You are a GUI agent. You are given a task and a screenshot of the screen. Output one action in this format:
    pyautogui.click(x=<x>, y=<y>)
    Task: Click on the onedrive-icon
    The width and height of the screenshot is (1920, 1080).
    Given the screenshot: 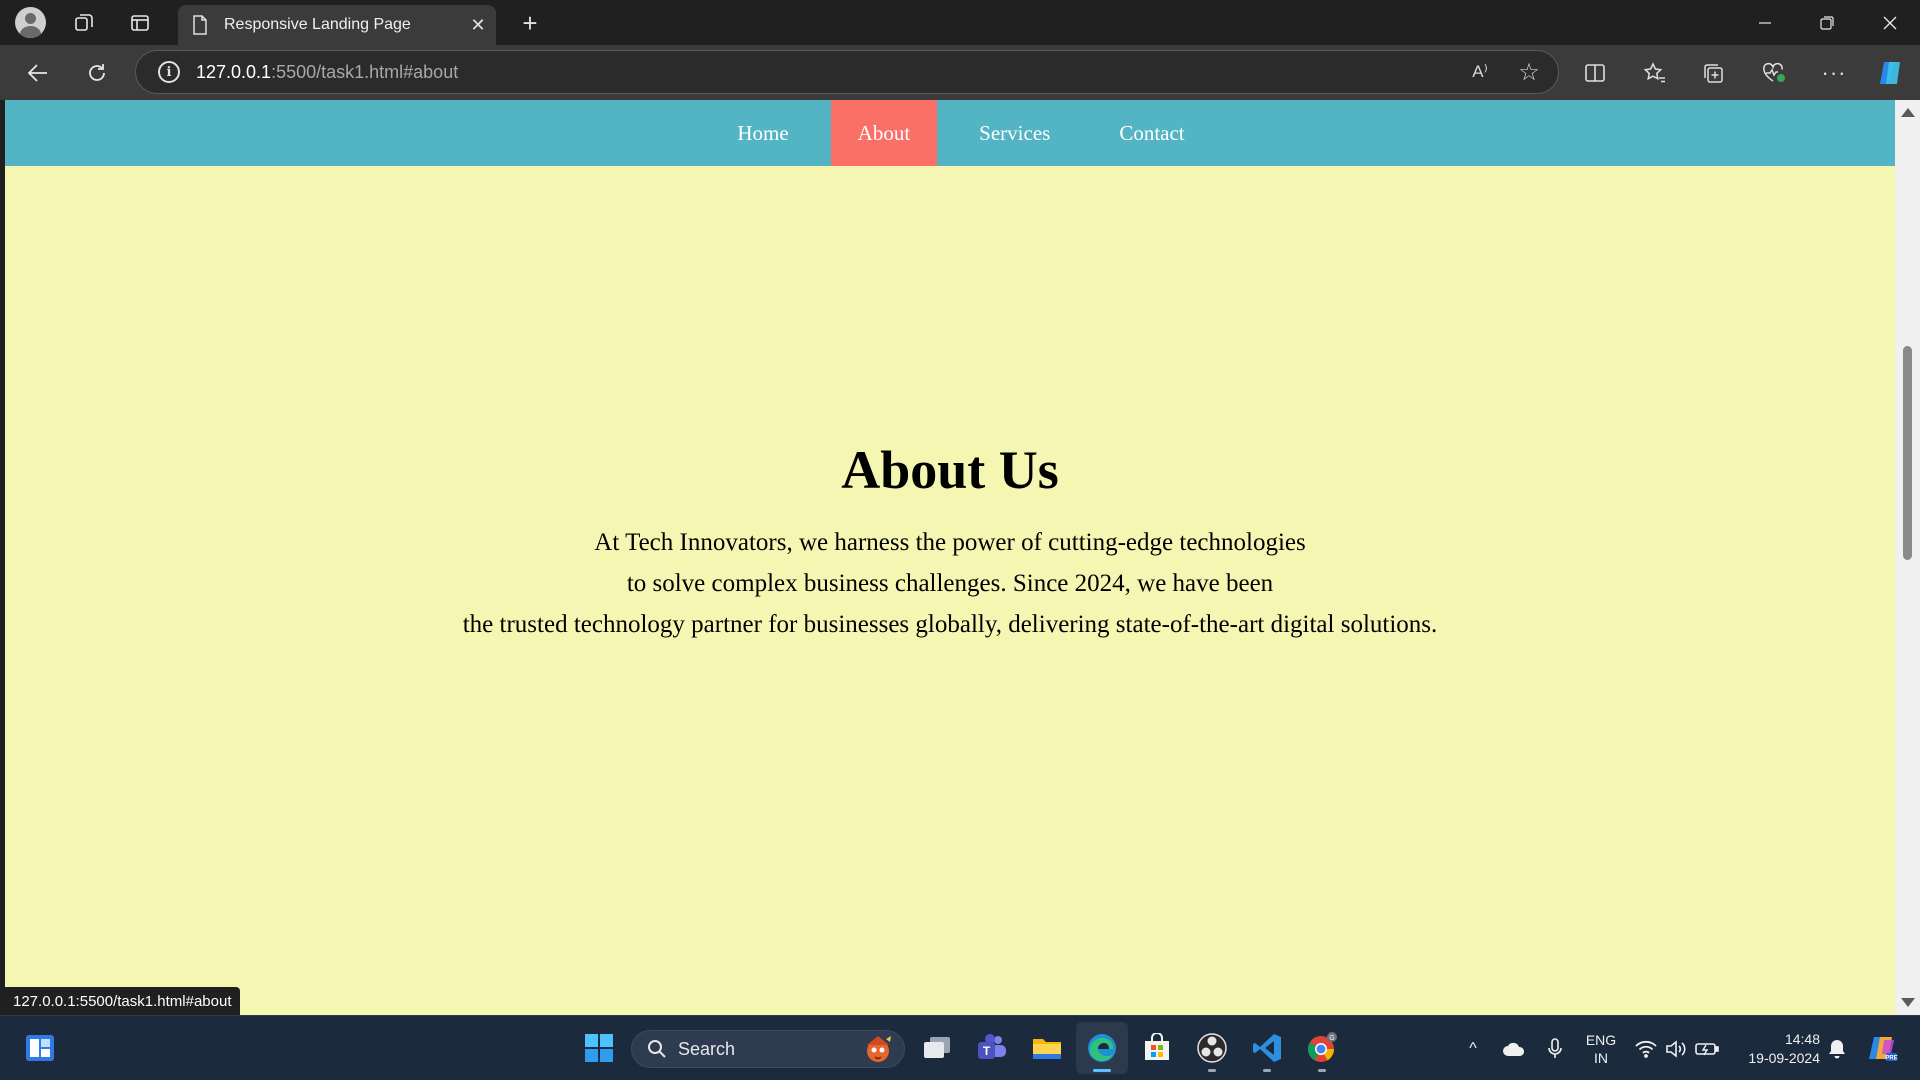 What is the action you would take?
    pyautogui.click(x=1514, y=1048)
    